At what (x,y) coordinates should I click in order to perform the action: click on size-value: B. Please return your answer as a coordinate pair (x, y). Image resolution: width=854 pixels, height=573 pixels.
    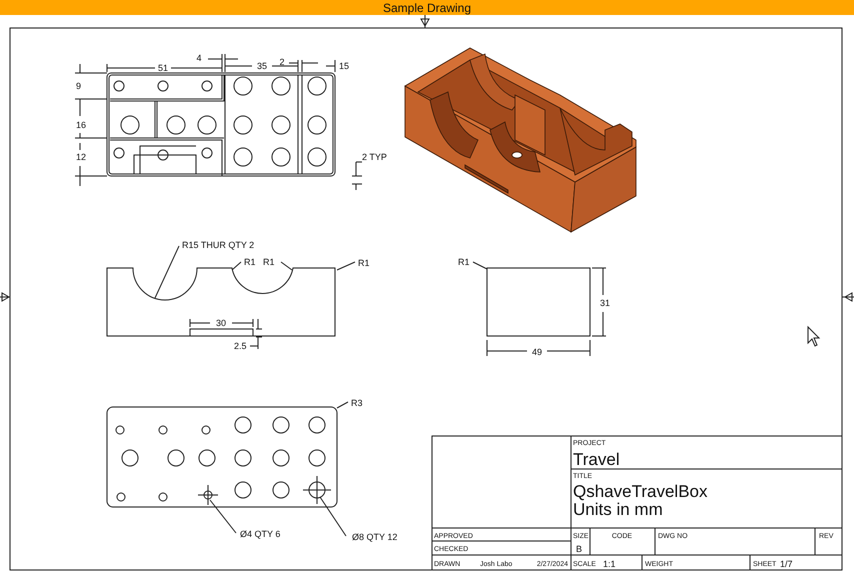
    Looking at the image, I should click on (579, 549).